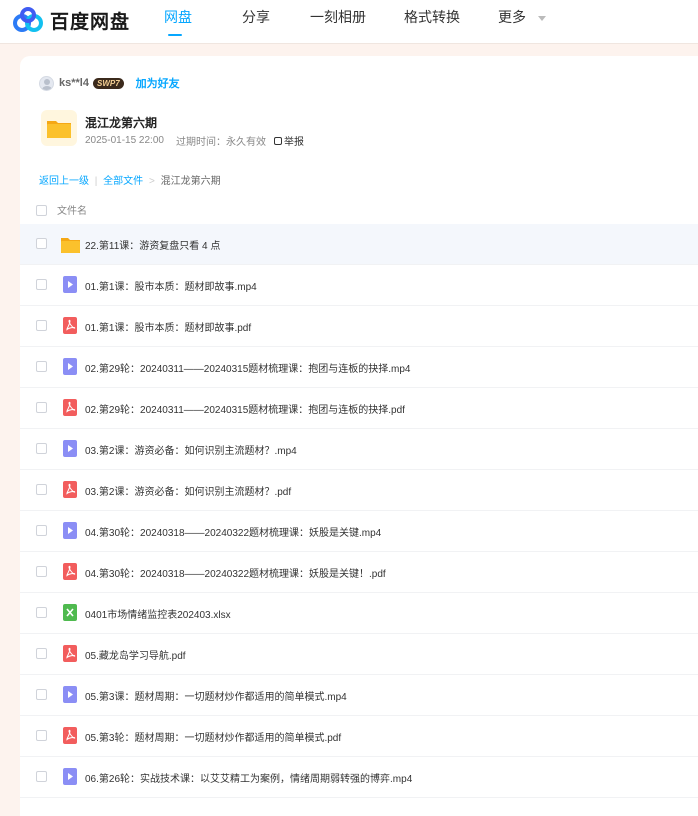 The width and height of the screenshot is (698, 816). Describe the element at coordinates (158, 83) in the screenshot. I see `add-friend-link: 加为好友` at that location.